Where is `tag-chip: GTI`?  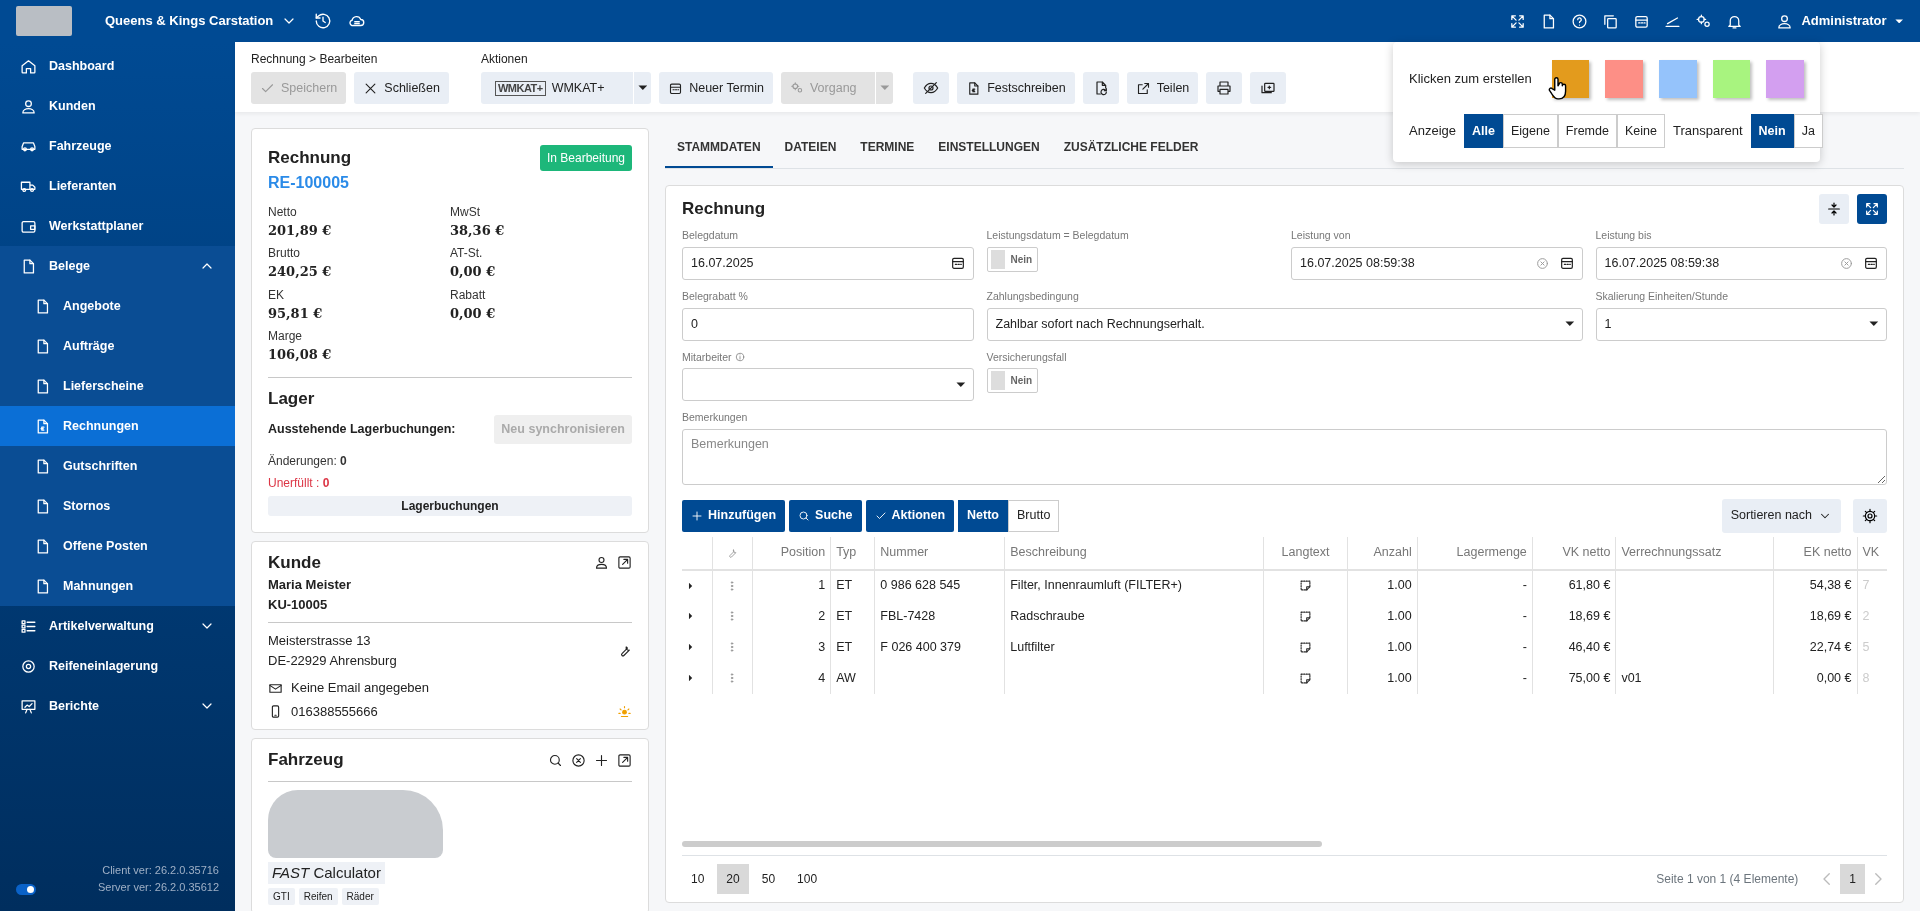
tag-chip: GTI is located at coordinates (281, 897).